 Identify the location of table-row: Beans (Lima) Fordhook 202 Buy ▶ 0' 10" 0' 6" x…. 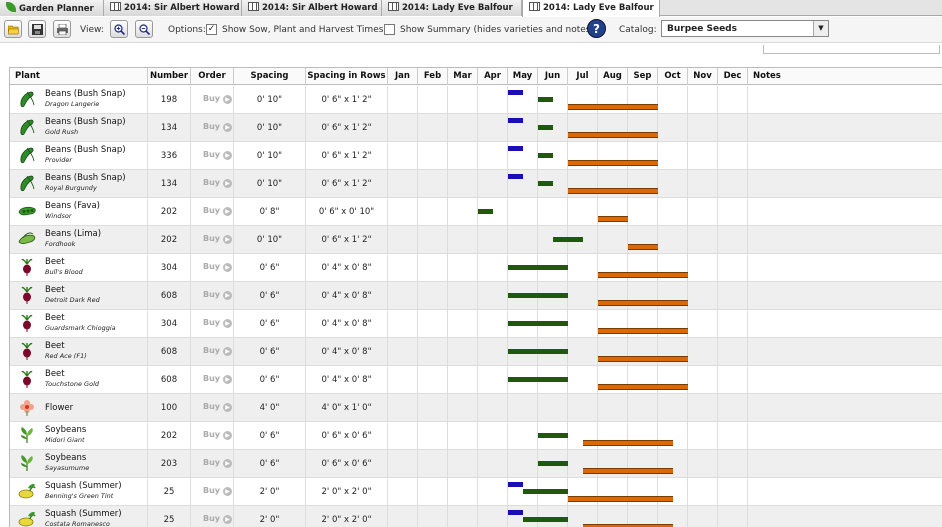
(476, 240).